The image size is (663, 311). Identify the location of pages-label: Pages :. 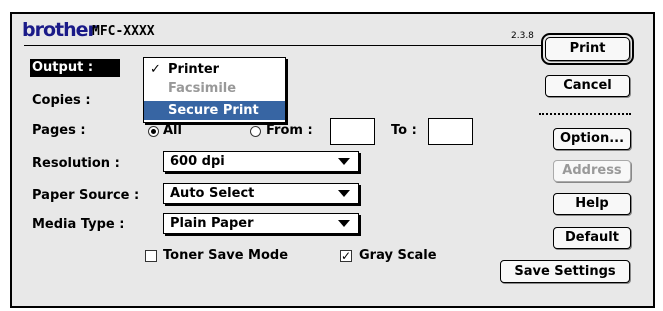
(59, 130).